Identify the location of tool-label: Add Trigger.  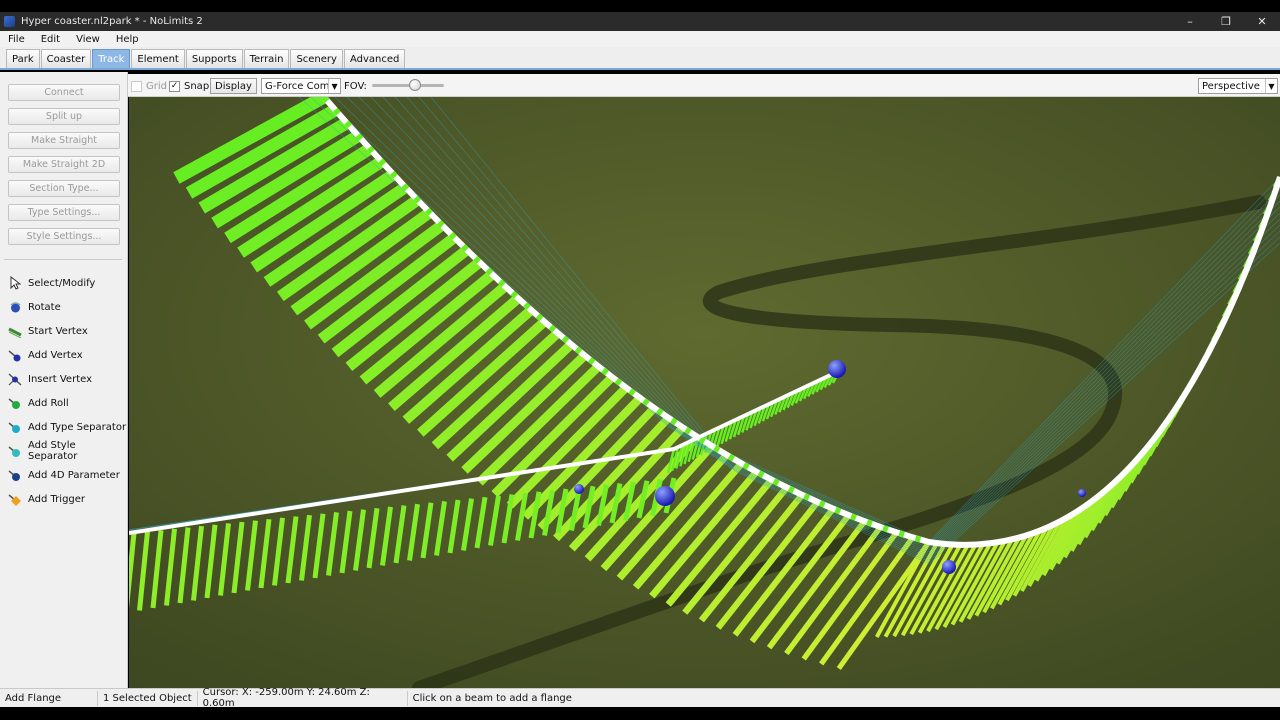
(57, 499).